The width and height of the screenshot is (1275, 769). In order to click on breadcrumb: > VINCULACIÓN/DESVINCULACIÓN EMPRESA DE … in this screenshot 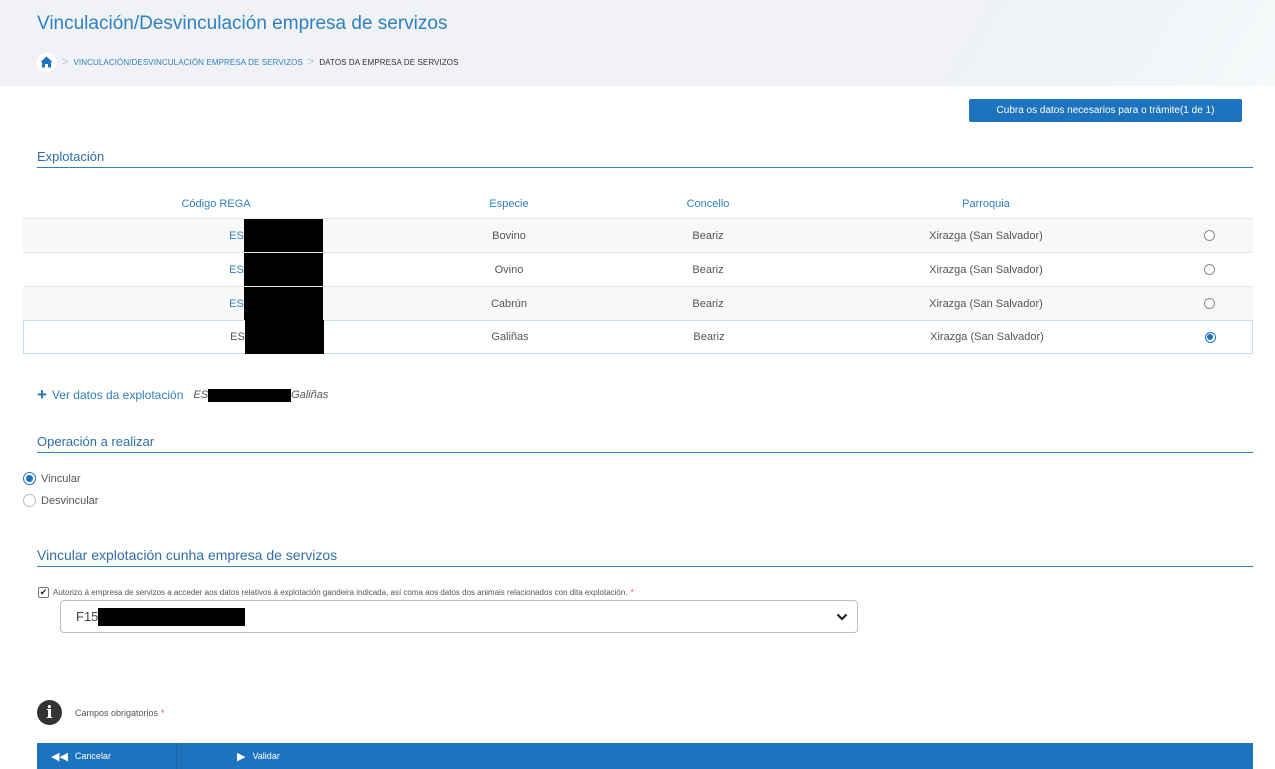, I will do `click(247, 62)`.